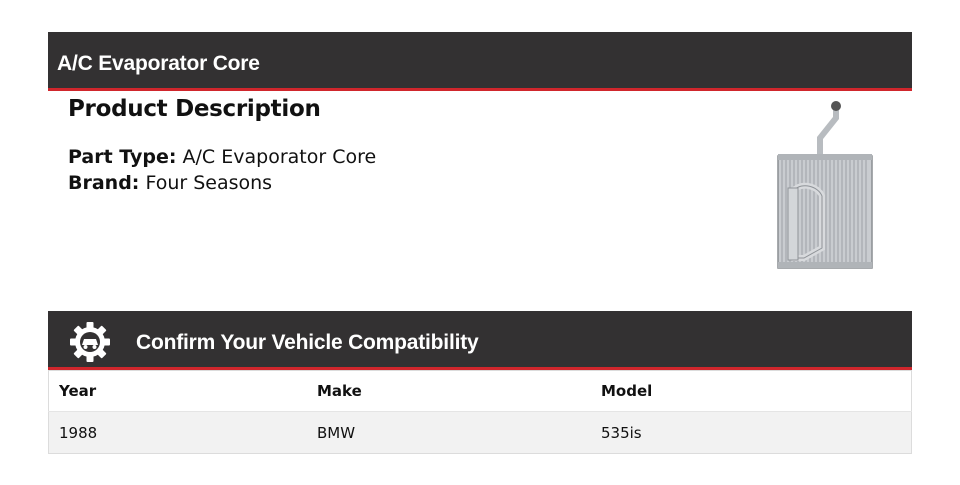  I want to click on compatibility-title: Confirm Your Vehicle Compatibility, so click(307, 342).